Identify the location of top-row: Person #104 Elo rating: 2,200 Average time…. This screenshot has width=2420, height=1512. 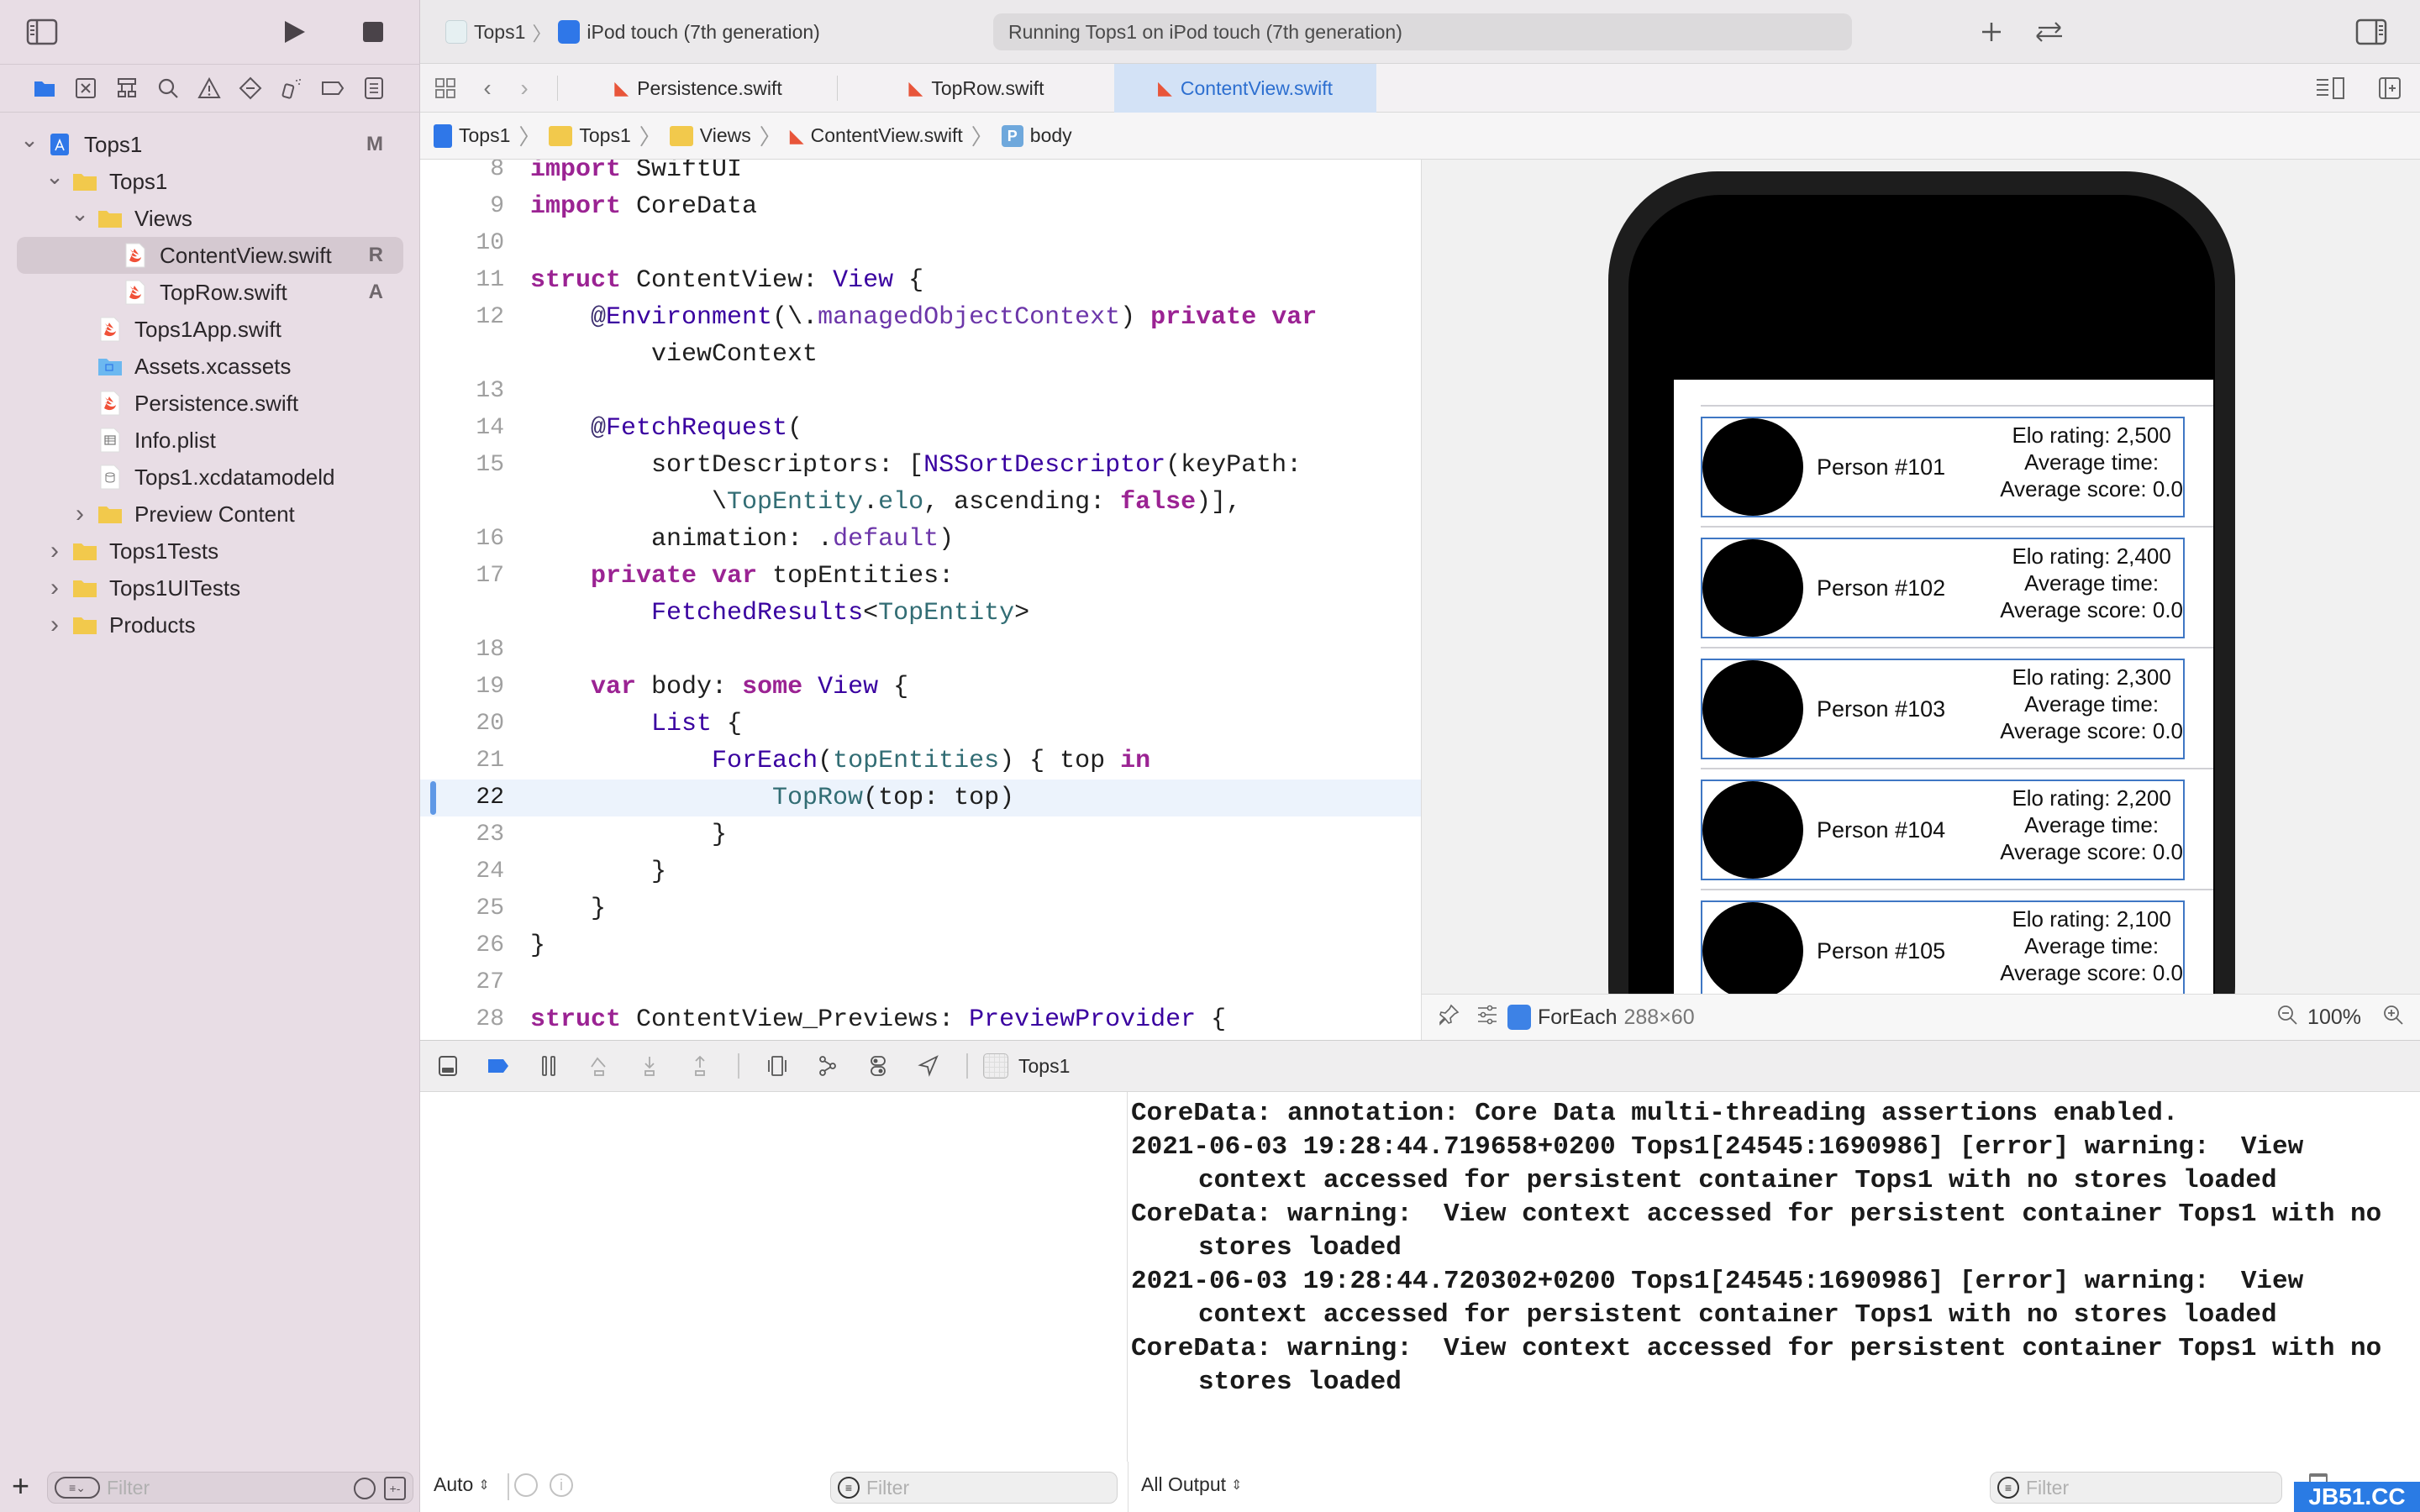
(1943, 830).